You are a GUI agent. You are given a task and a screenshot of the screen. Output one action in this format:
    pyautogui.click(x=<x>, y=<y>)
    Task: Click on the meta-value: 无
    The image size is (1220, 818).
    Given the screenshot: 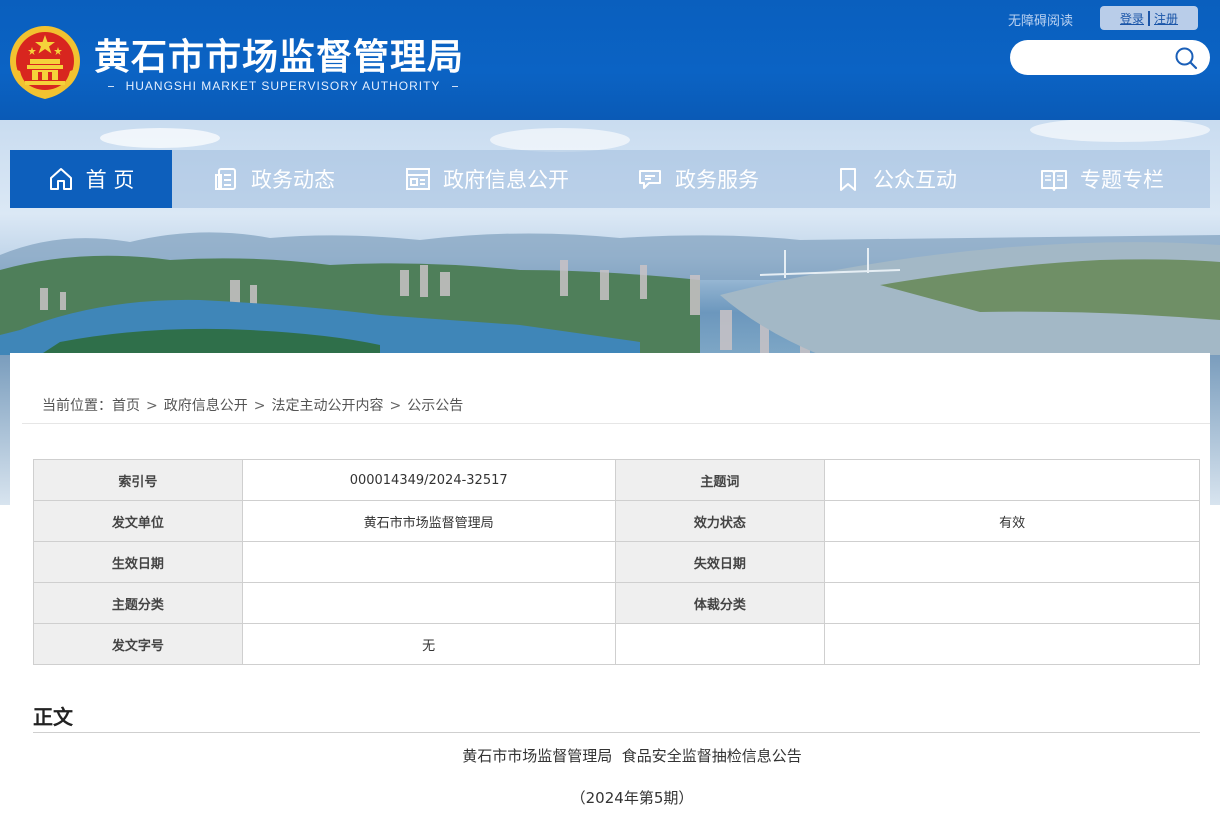 What is the action you would take?
    pyautogui.click(x=428, y=644)
    